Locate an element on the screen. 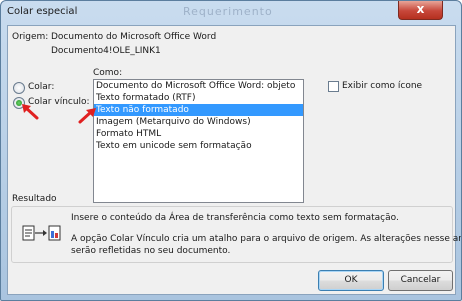  as-label: Como: is located at coordinates (108, 73).